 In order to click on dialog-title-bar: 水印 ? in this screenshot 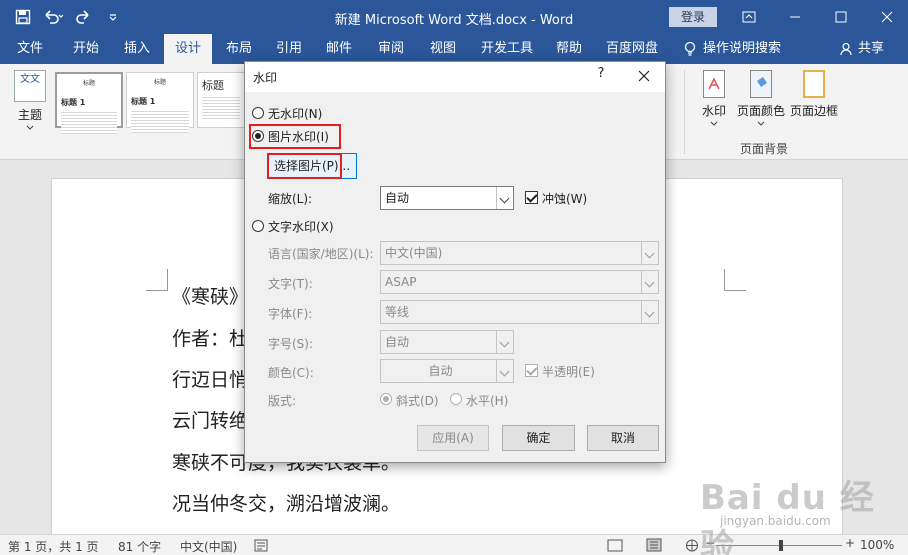, I will do `click(455, 77)`.